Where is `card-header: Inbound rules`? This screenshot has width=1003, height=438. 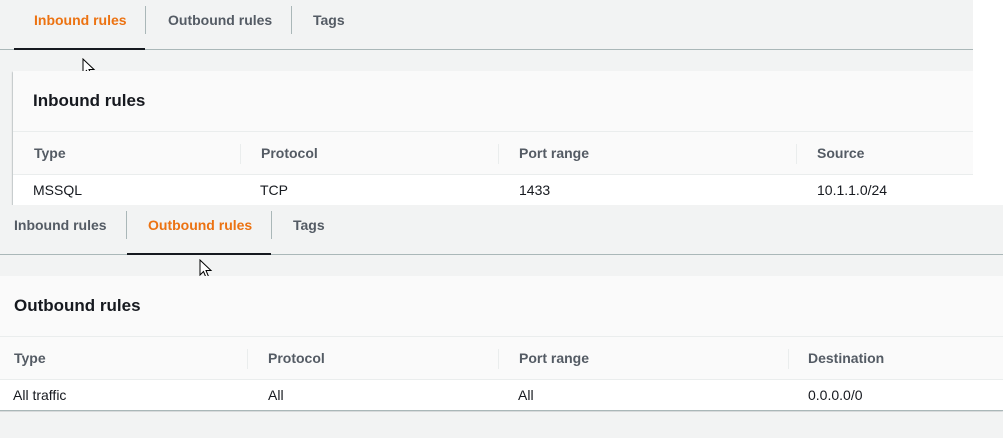
card-header: Inbound rules is located at coordinates (493, 101).